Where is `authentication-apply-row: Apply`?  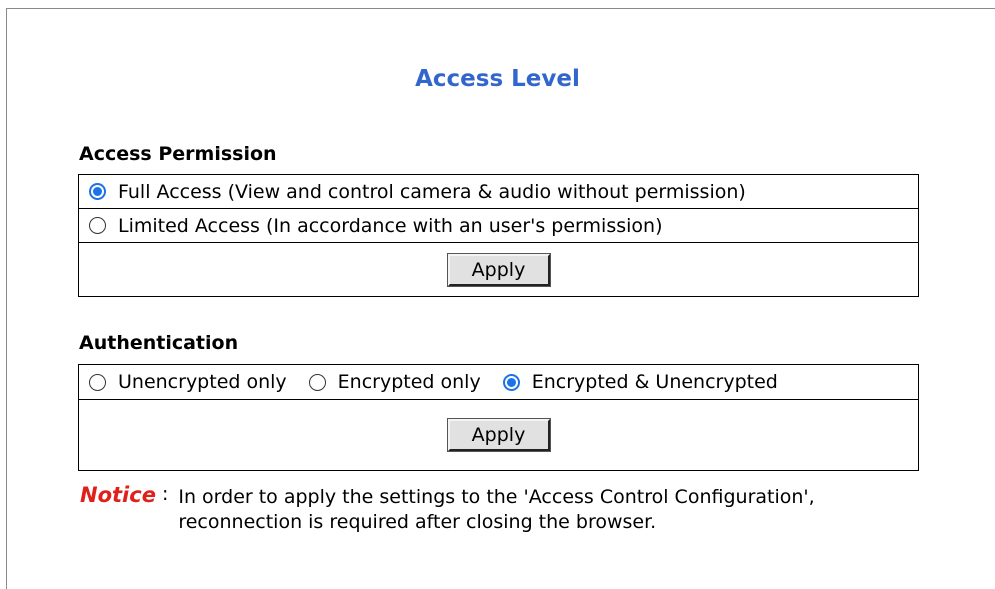
authentication-apply-row: Apply is located at coordinates (498, 435).